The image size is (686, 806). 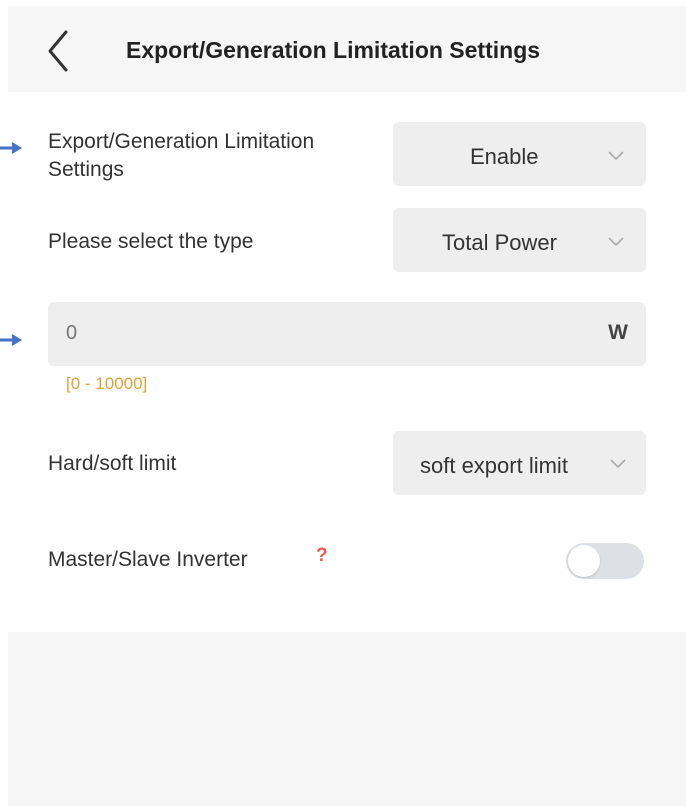 I want to click on power-range-hint: [0 - 10000], so click(x=107, y=383).